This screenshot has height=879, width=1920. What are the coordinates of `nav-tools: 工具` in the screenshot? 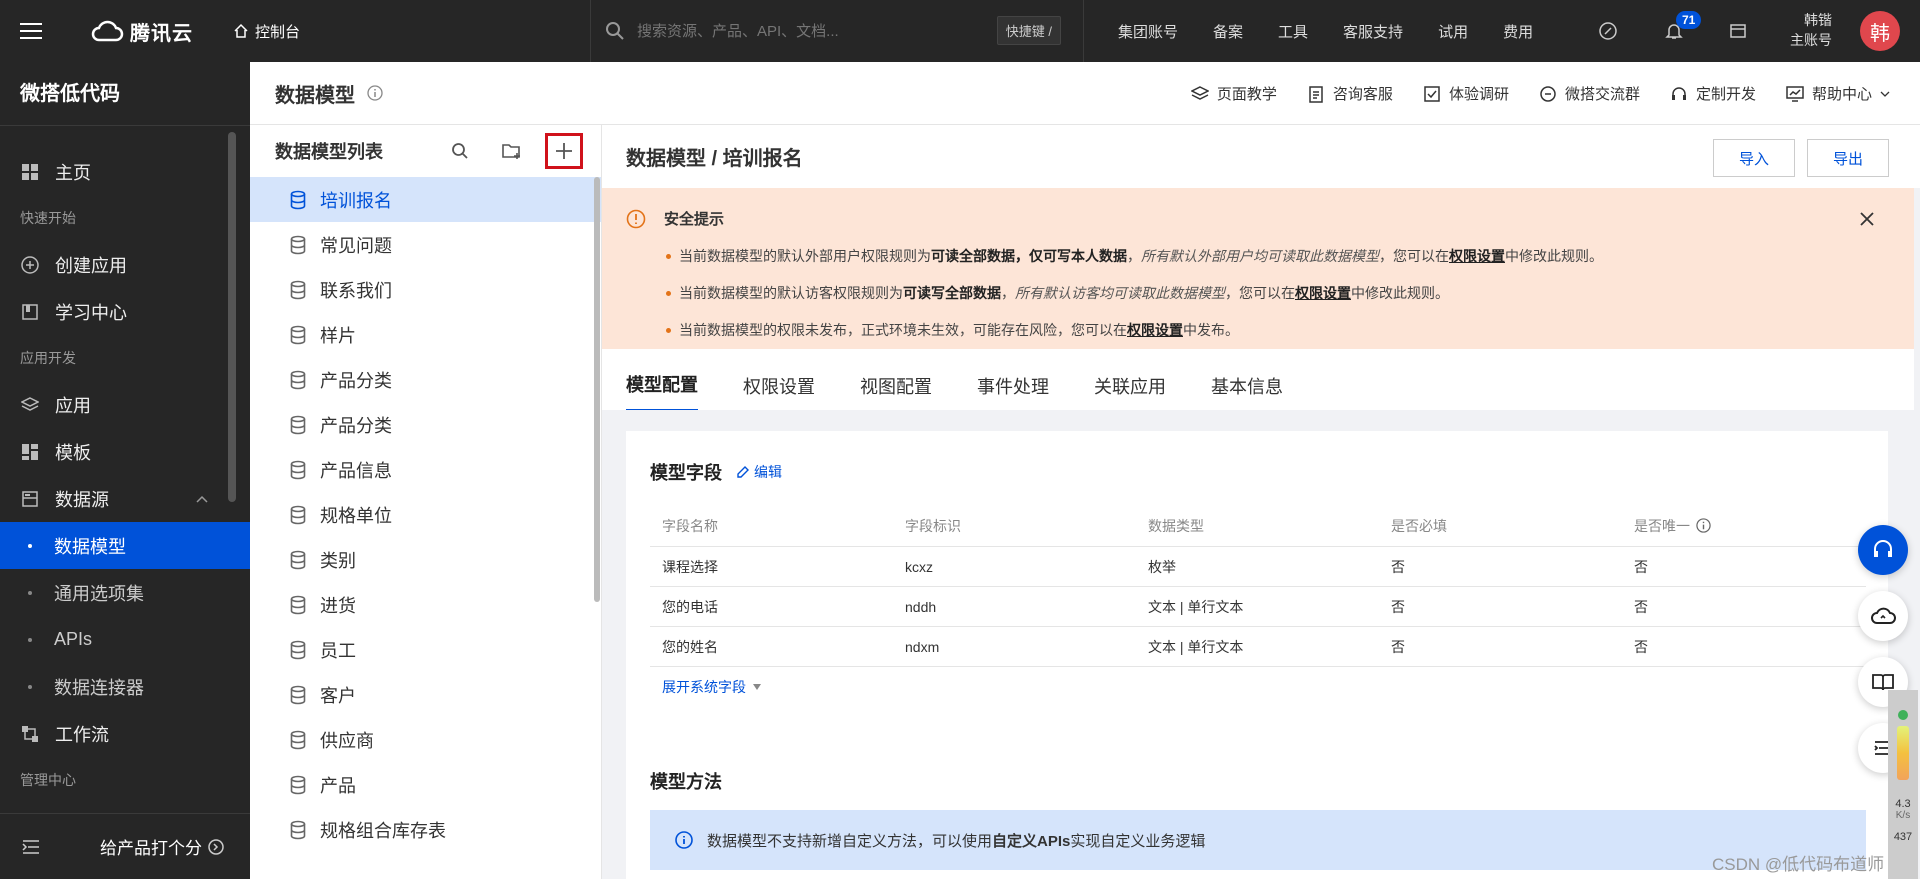 It's located at (1293, 31).